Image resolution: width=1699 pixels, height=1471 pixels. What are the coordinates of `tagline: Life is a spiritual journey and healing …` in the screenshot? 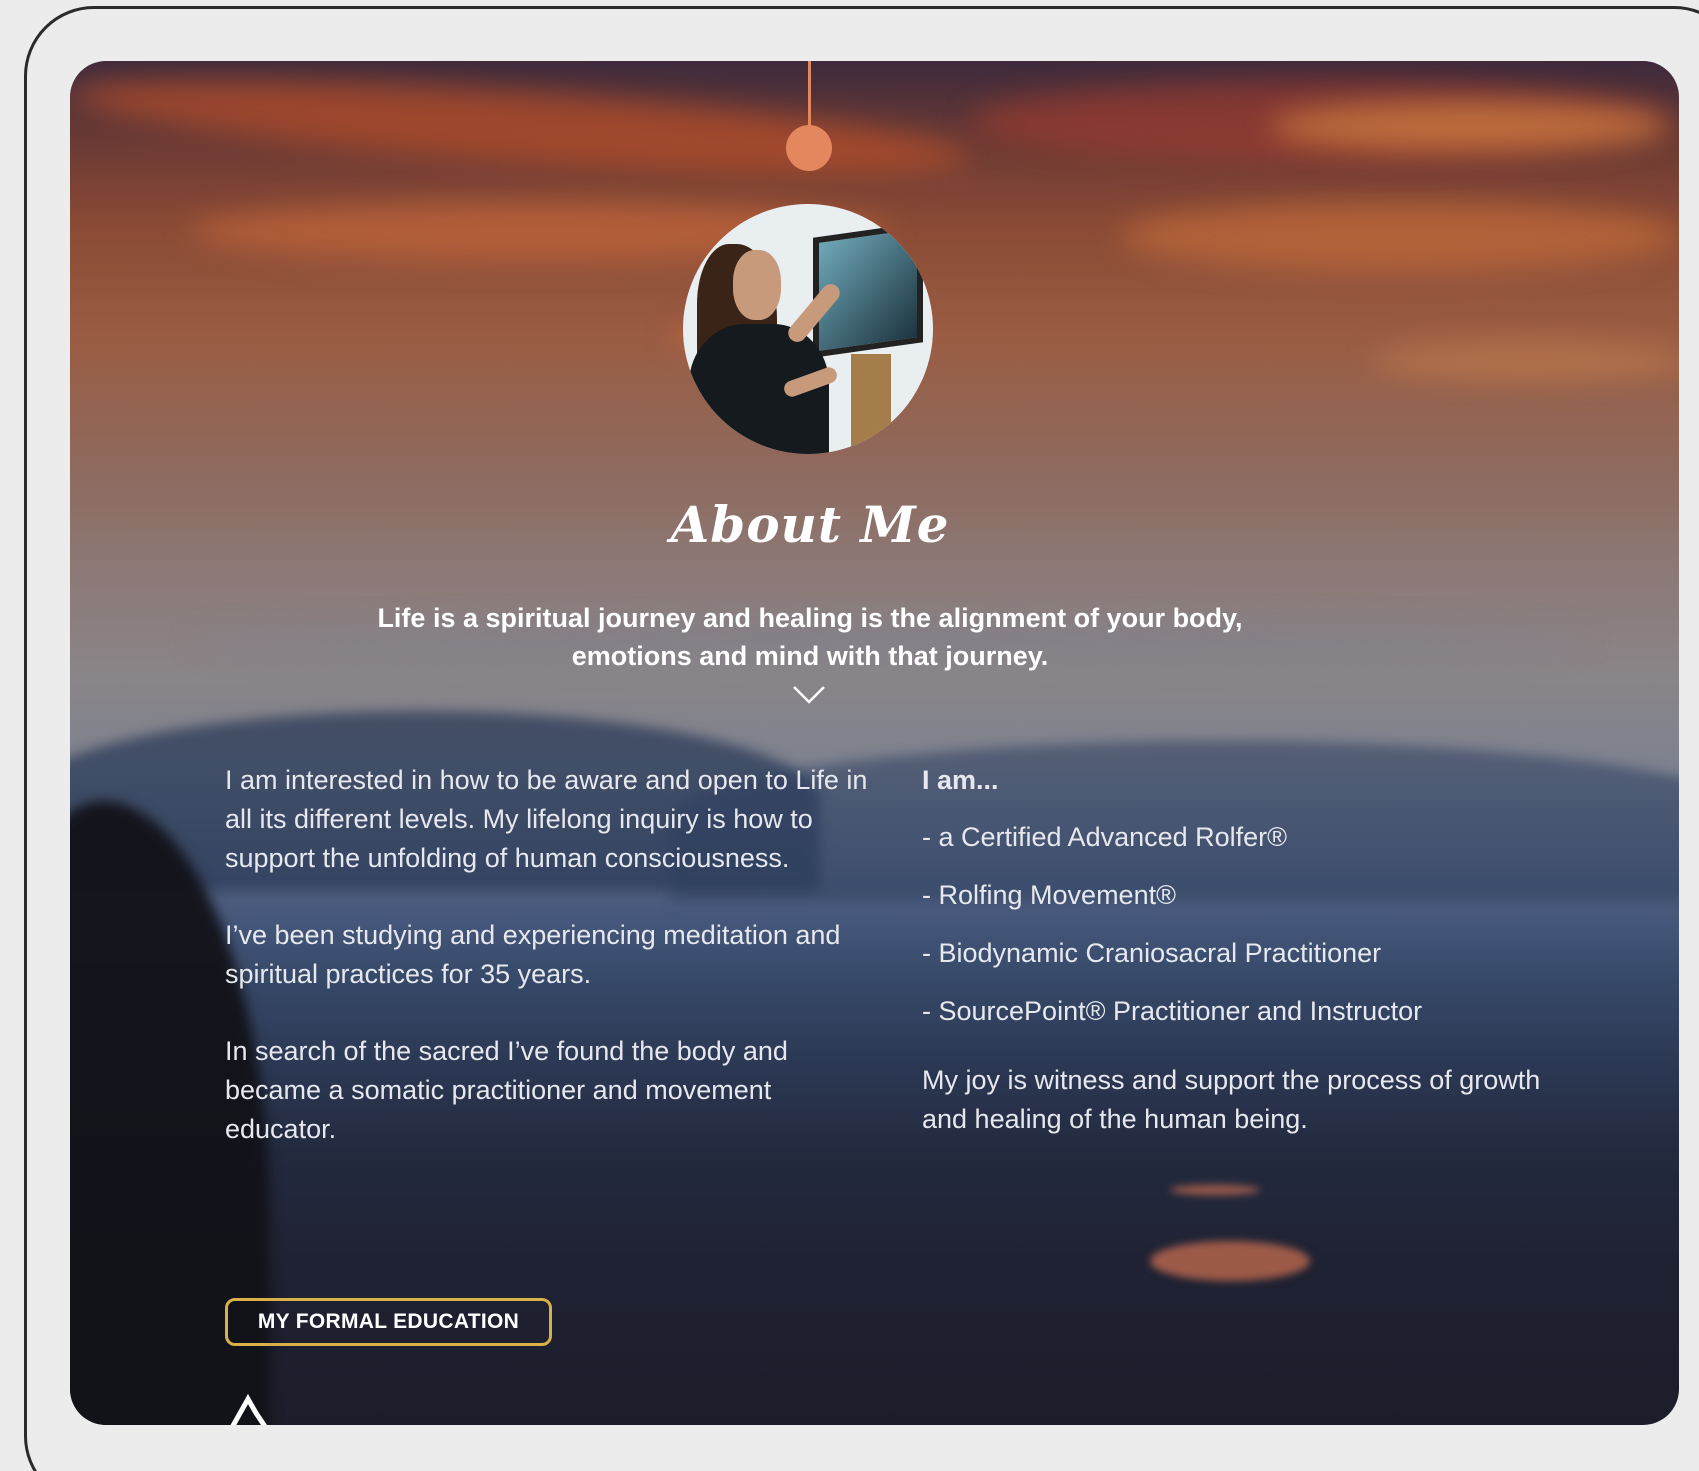 It's located at (810, 637).